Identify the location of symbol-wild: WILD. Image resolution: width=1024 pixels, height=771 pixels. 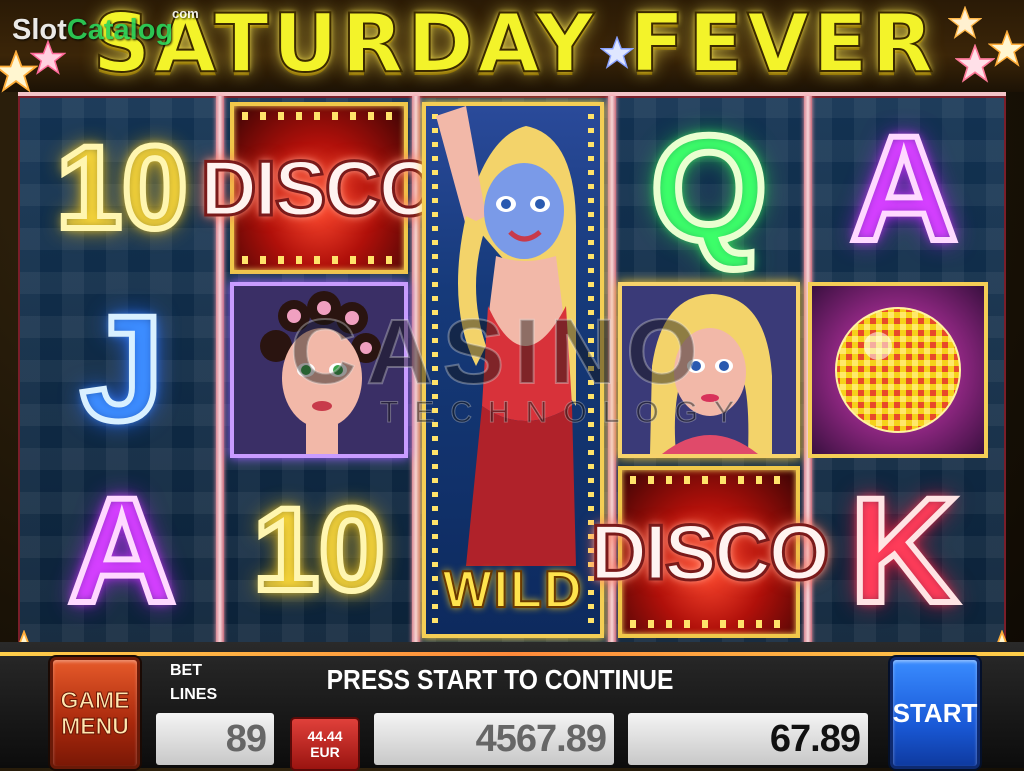
(513, 370).